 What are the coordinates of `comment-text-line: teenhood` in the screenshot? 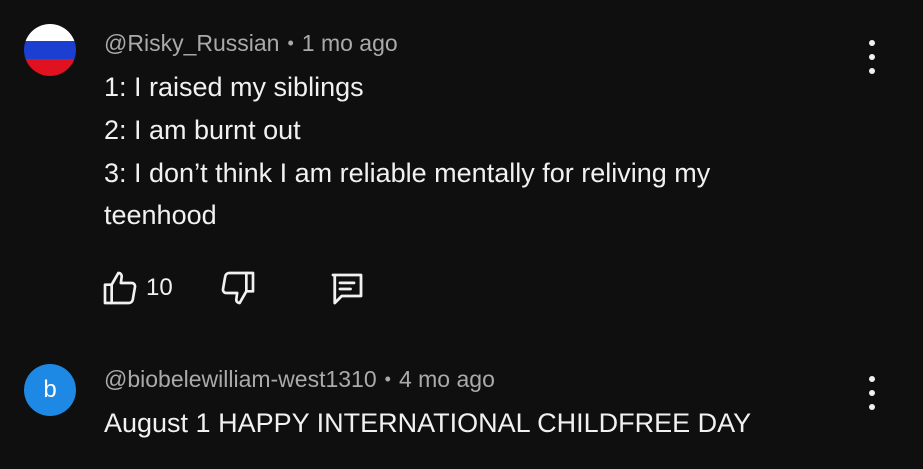 It's located at (160, 215).